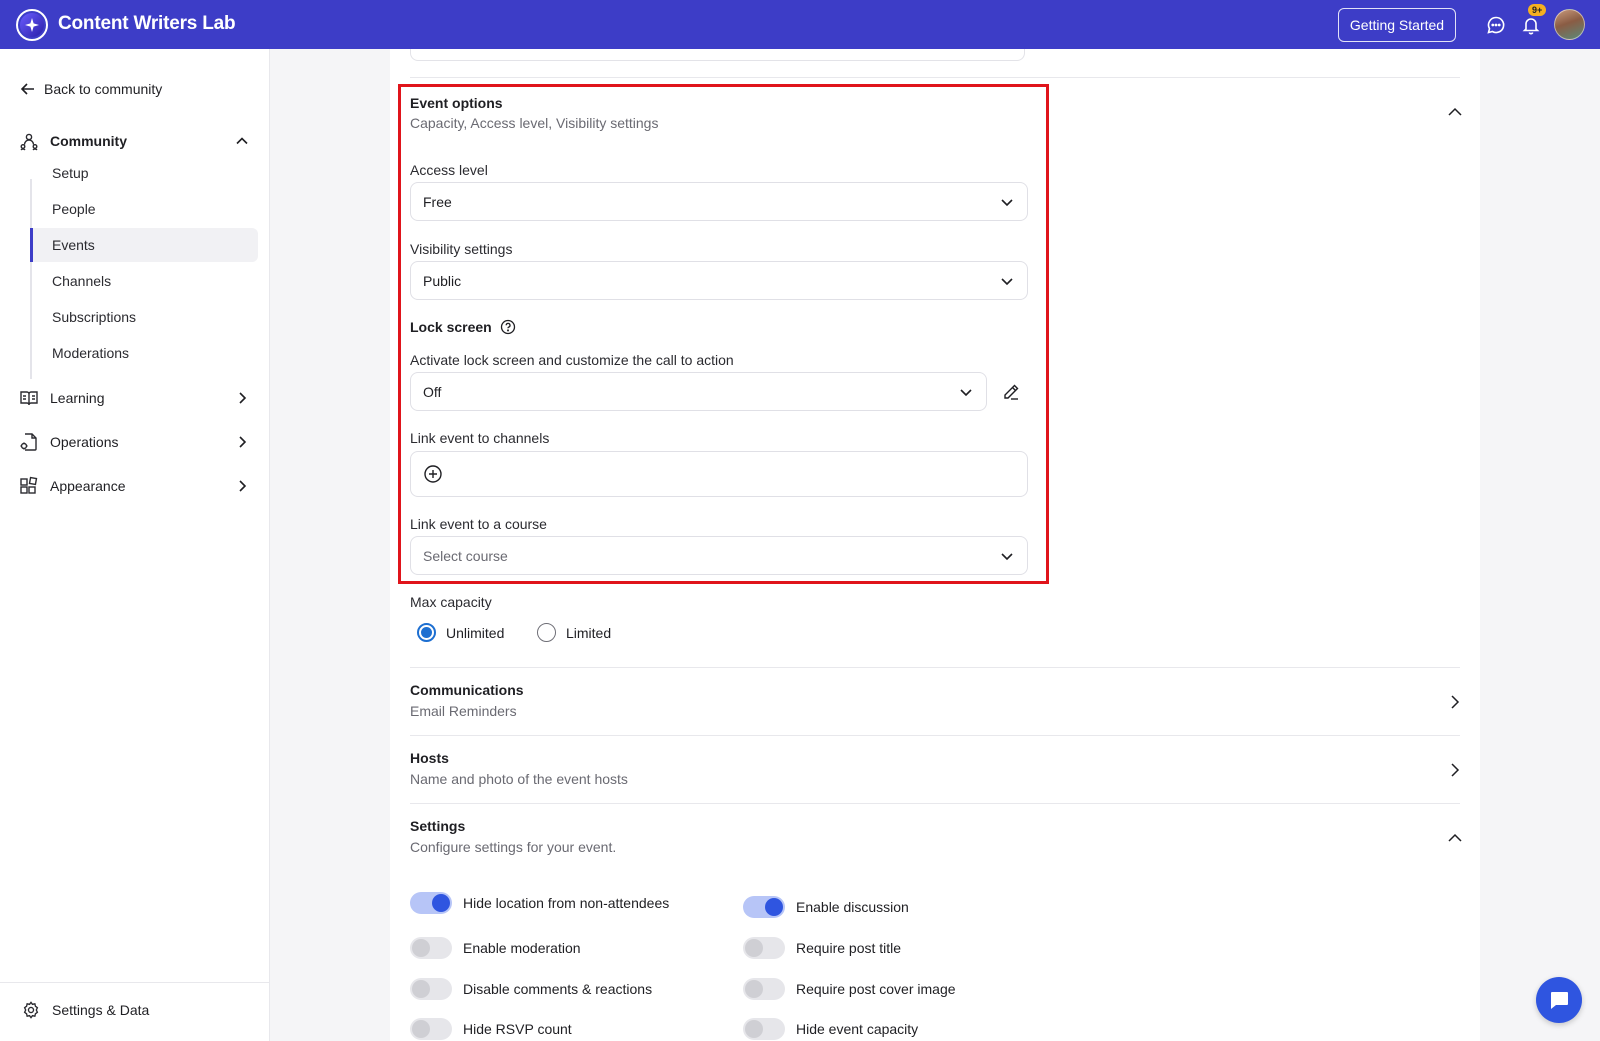 Image resolution: width=1600 pixels, height=1041 pixels. What do you see at coordinates (29, 398) in the screenshot?
I see `book-icon` at bounding box center [29, 398].